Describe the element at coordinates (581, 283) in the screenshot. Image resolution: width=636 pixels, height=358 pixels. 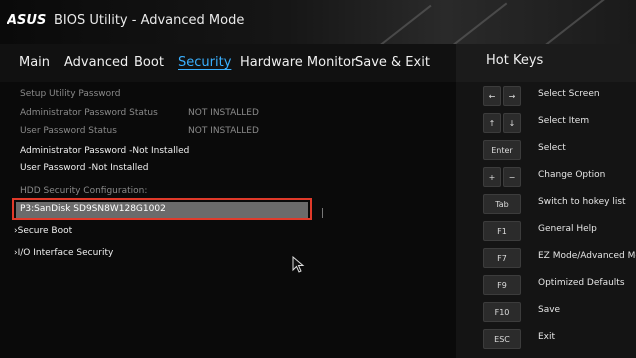
I see `hotkey-desc: Optimized Defaults` at that location.